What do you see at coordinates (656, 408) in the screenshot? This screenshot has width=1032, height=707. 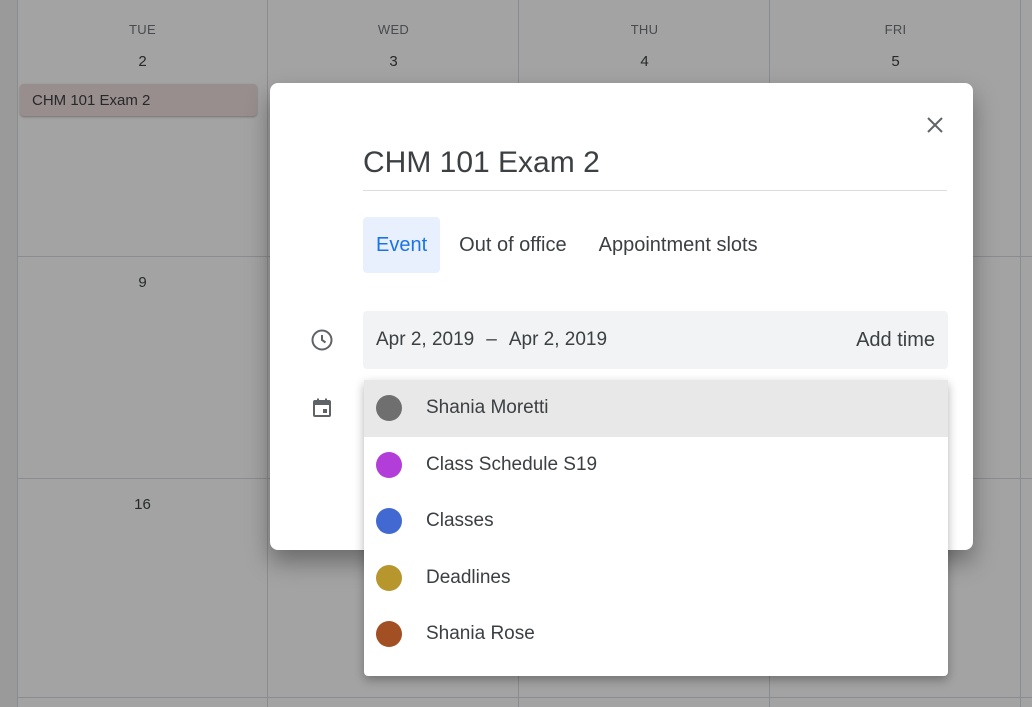 I see `calendar-option: Shania Moretti` at bounding box center [656, 408].